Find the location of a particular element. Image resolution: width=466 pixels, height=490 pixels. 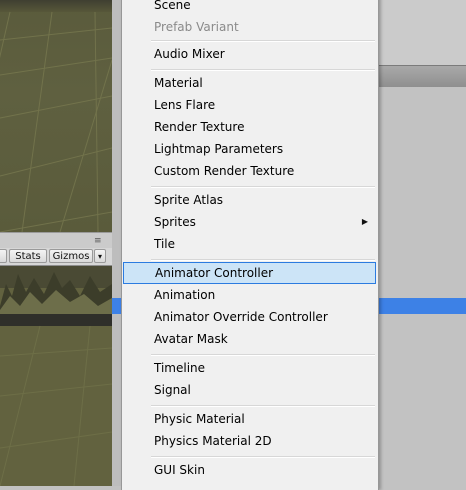

menu-item-physics-material-2d: Physics Material 2D is located at coordinates (250, 441).